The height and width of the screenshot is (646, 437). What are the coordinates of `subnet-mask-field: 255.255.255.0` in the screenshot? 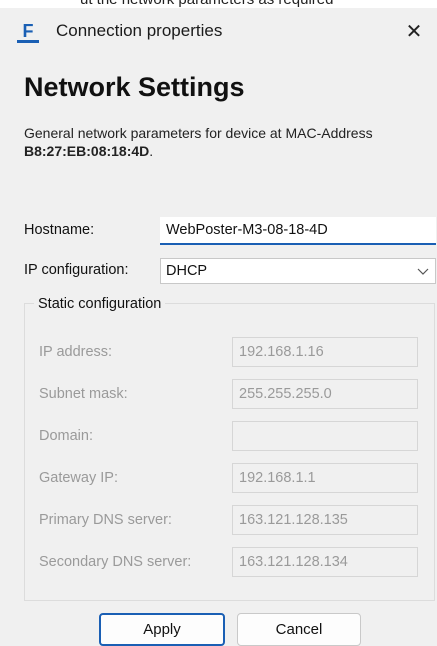 It's located at (325, 394).